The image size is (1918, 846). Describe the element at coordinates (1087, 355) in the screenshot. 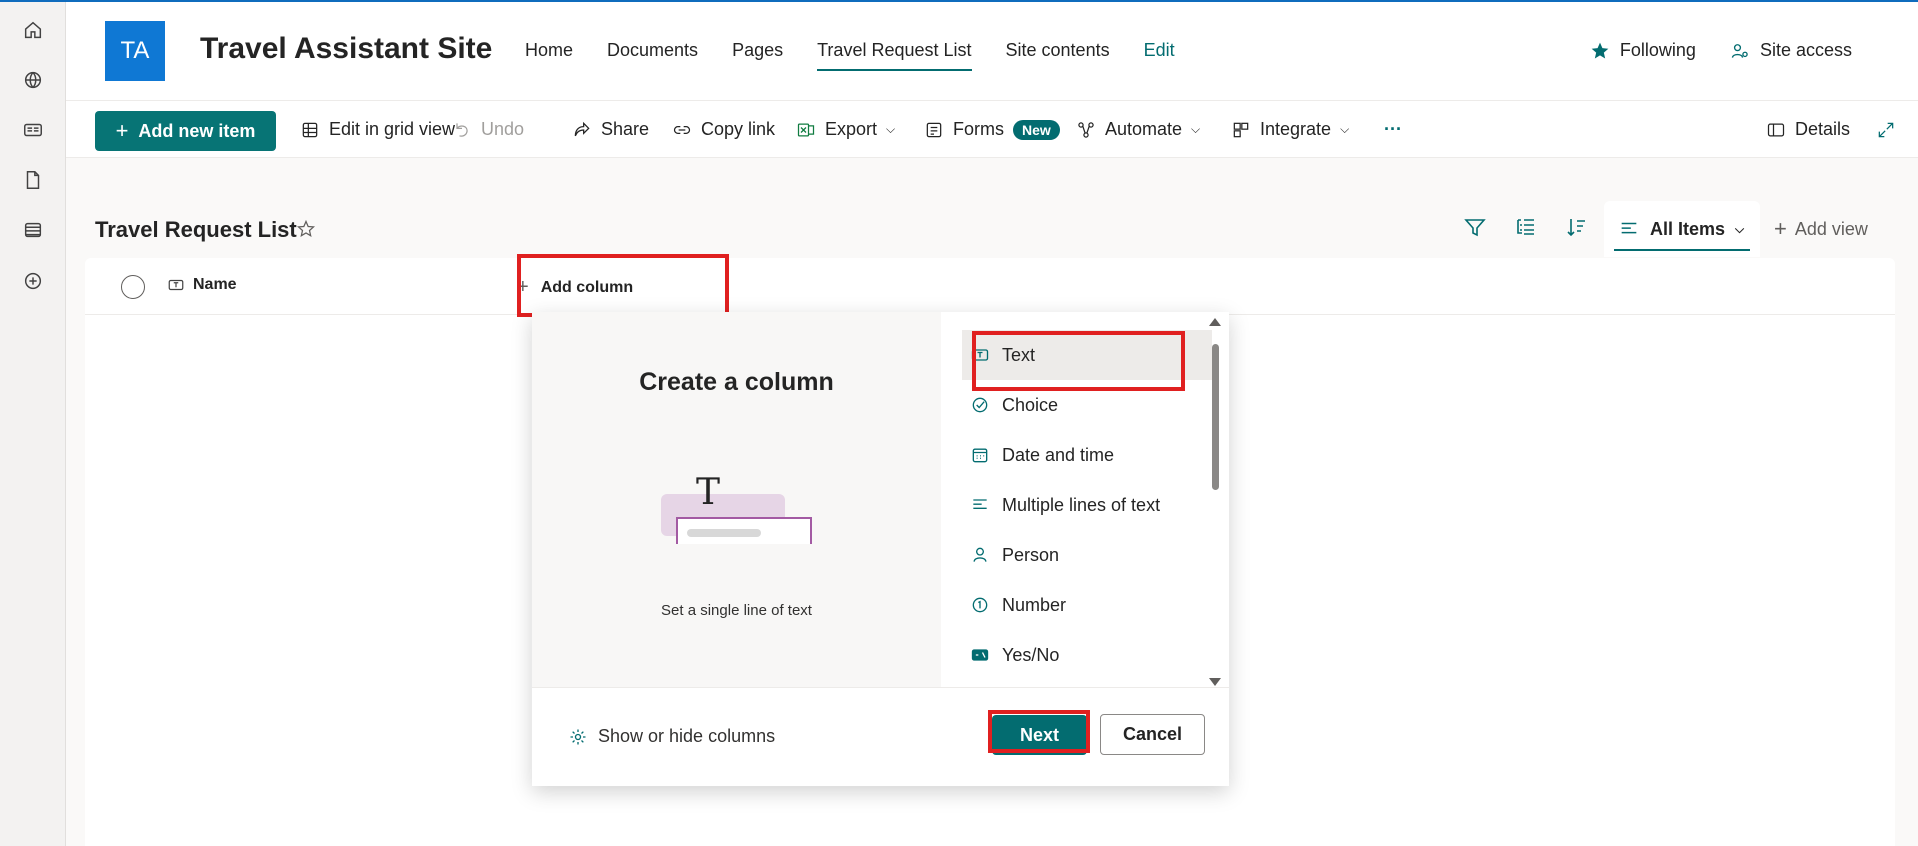

I see `column-type-text: Text` at that location.